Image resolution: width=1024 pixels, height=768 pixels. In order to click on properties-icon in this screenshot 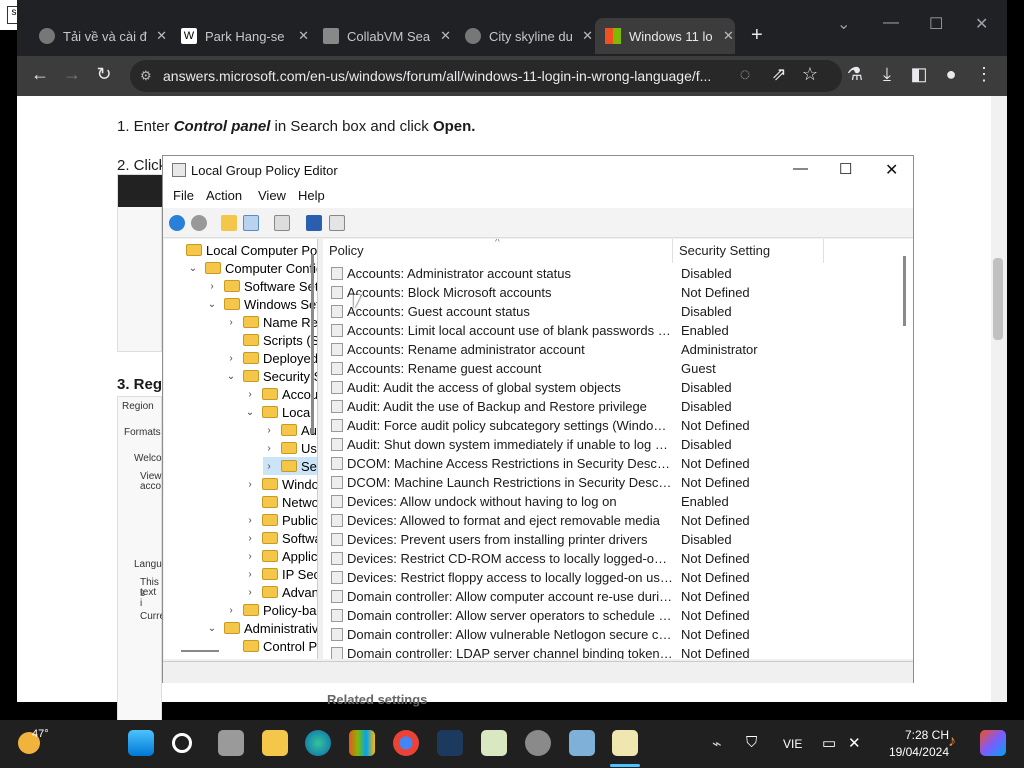, I will do `click(337, 223)`.